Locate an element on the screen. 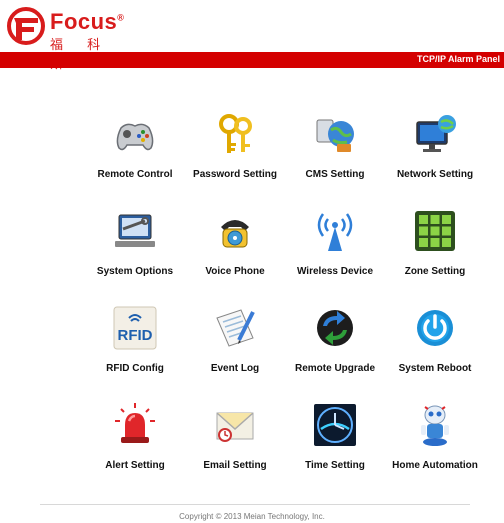 The image size is (504, 523). rfid-icon-text: RFID is located at coordinates (135, 335).